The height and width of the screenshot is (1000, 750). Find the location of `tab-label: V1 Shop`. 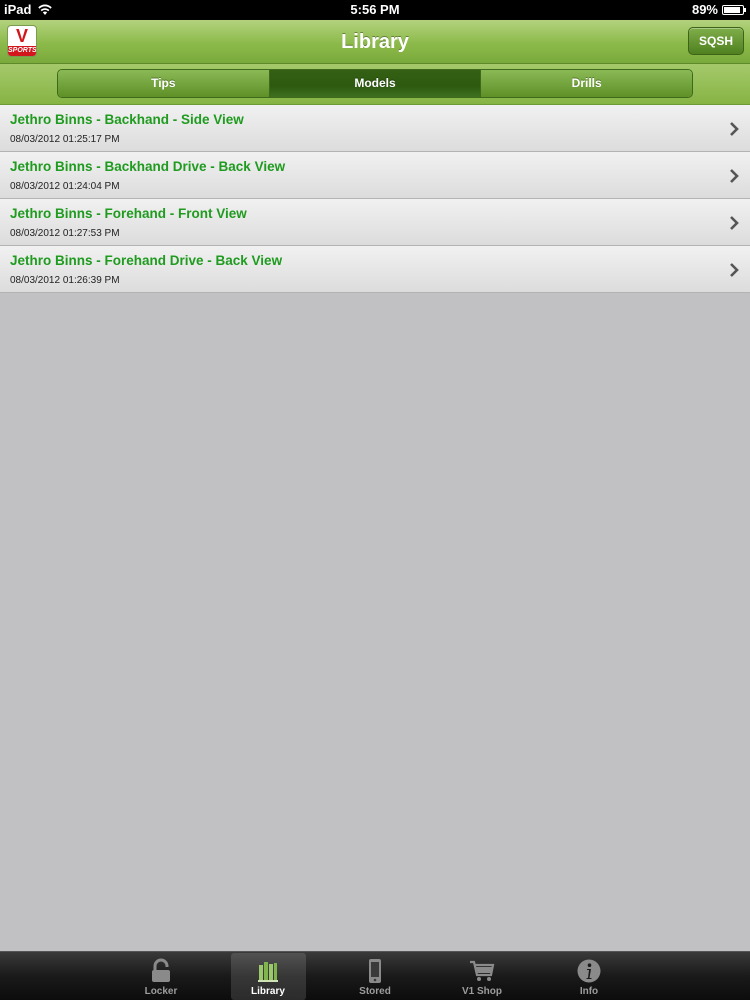

tab-label: V1 Shop is located at coordinates (481, 991).